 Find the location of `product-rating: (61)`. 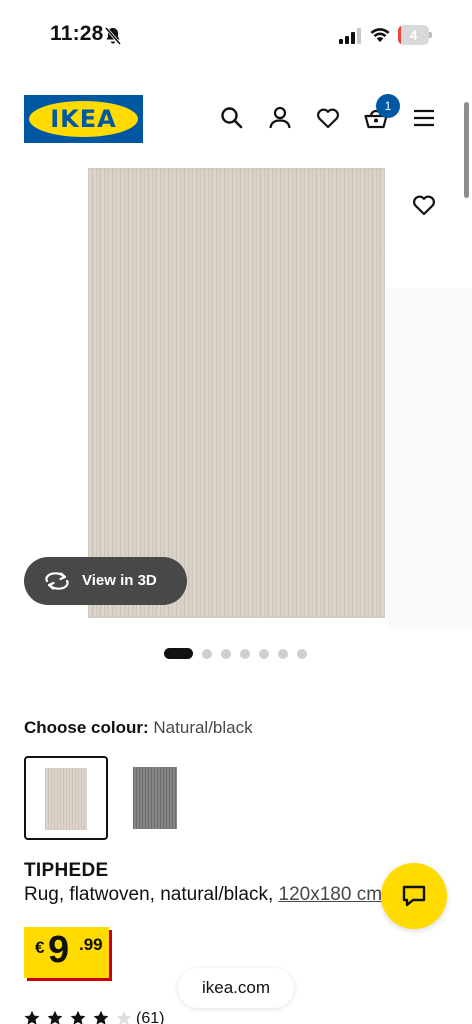

product-rating: (61) is located at coordinates (124, 1016).